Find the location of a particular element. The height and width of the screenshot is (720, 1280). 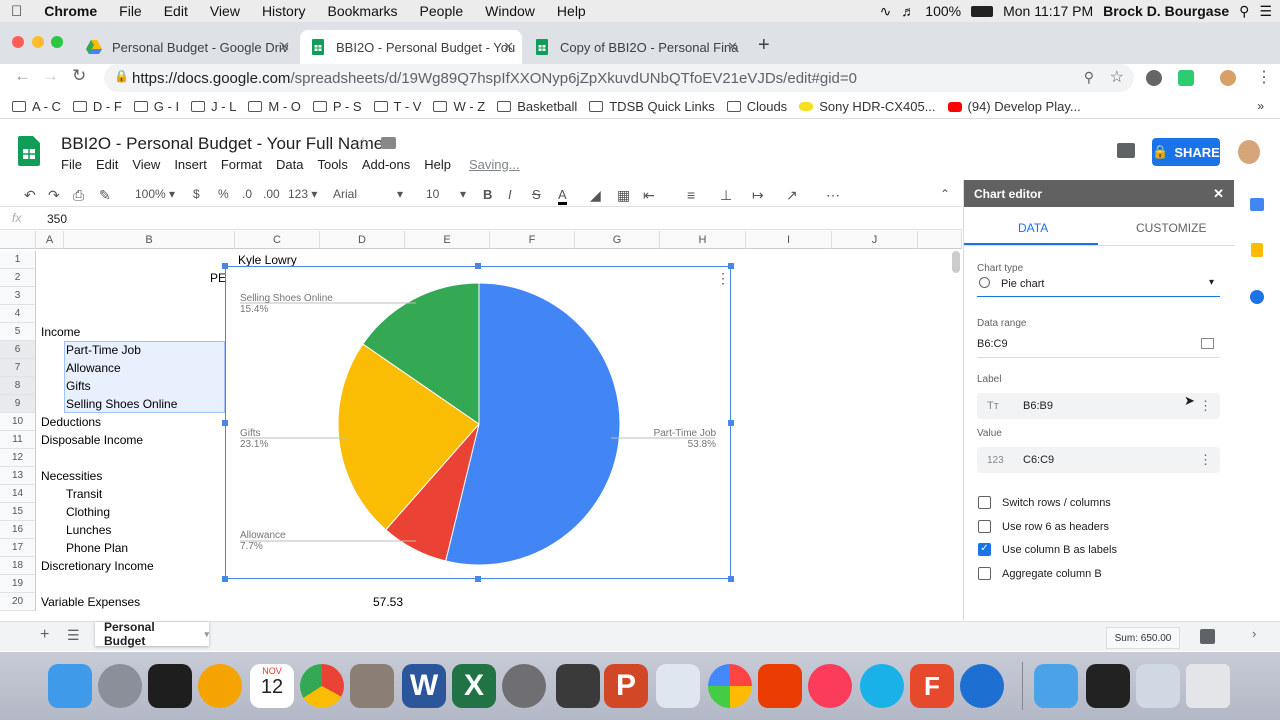

bold-button: B is located at coordinates (487, 194).